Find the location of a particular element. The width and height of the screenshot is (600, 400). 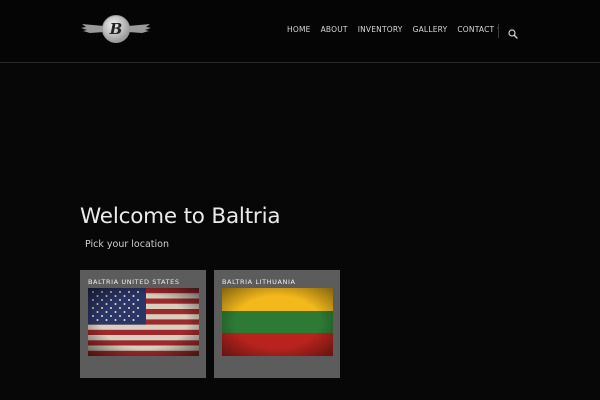

logo-emblem: B is located at coordinates (116, 29).